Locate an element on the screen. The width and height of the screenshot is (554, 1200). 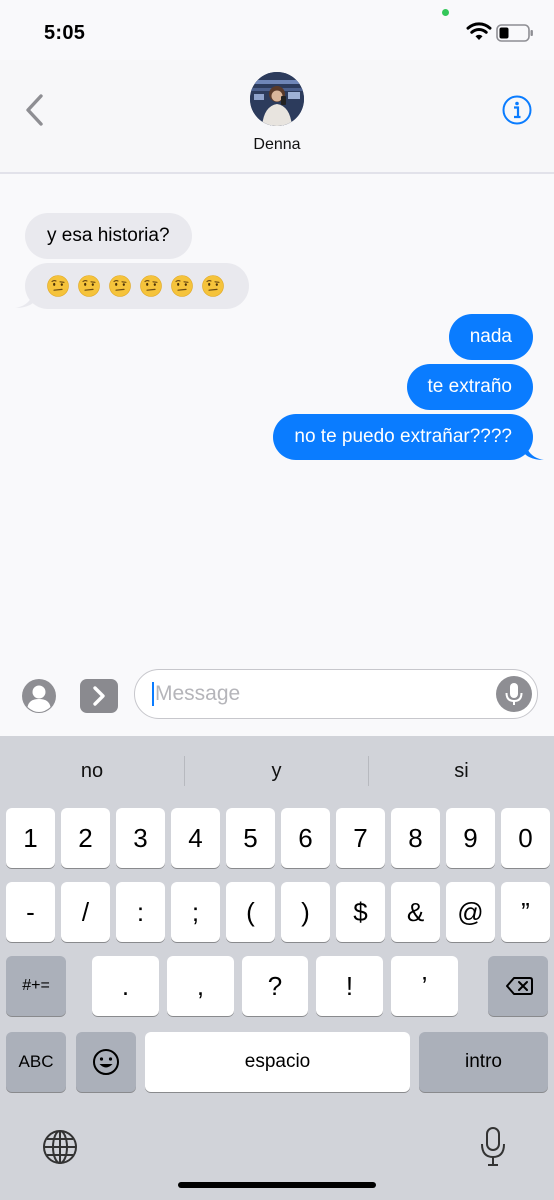
sent-bubble-tail is located at coordinates (534, 450).